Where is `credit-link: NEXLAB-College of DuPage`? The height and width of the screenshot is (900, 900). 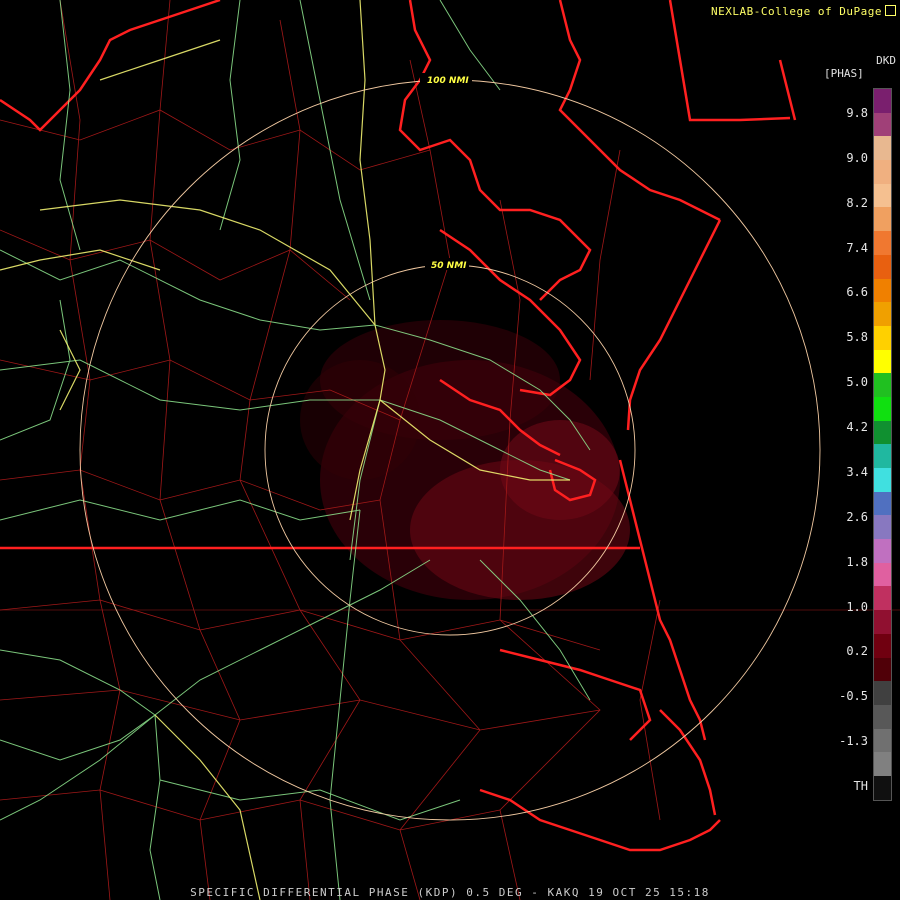 credit-link: NEXLAB-College of DuPage is located at coordinates (803, 11).